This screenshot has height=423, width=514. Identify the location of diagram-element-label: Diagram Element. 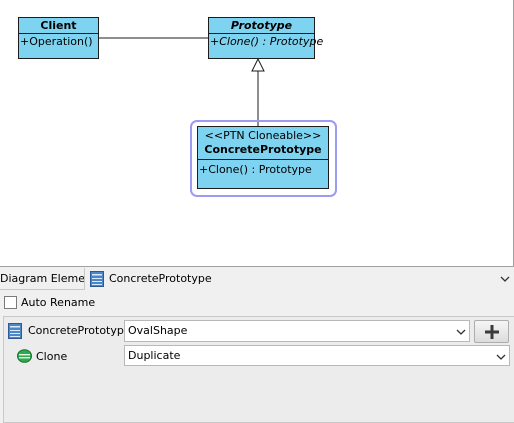
(48, 278).